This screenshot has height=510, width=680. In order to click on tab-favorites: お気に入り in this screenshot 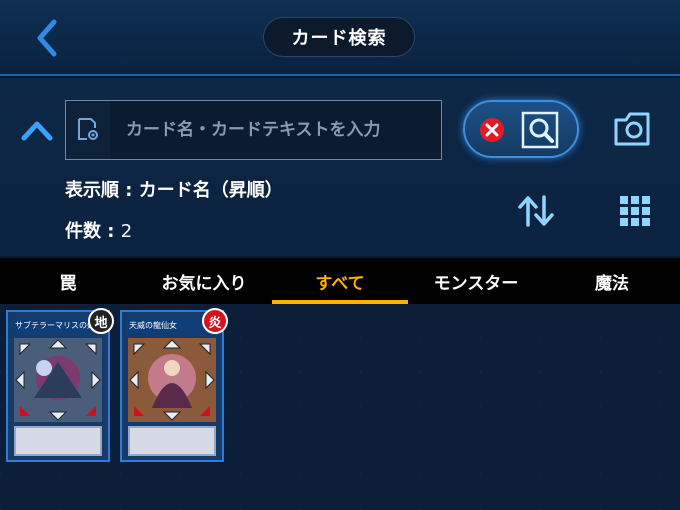, I will do `click(204, 281)`.